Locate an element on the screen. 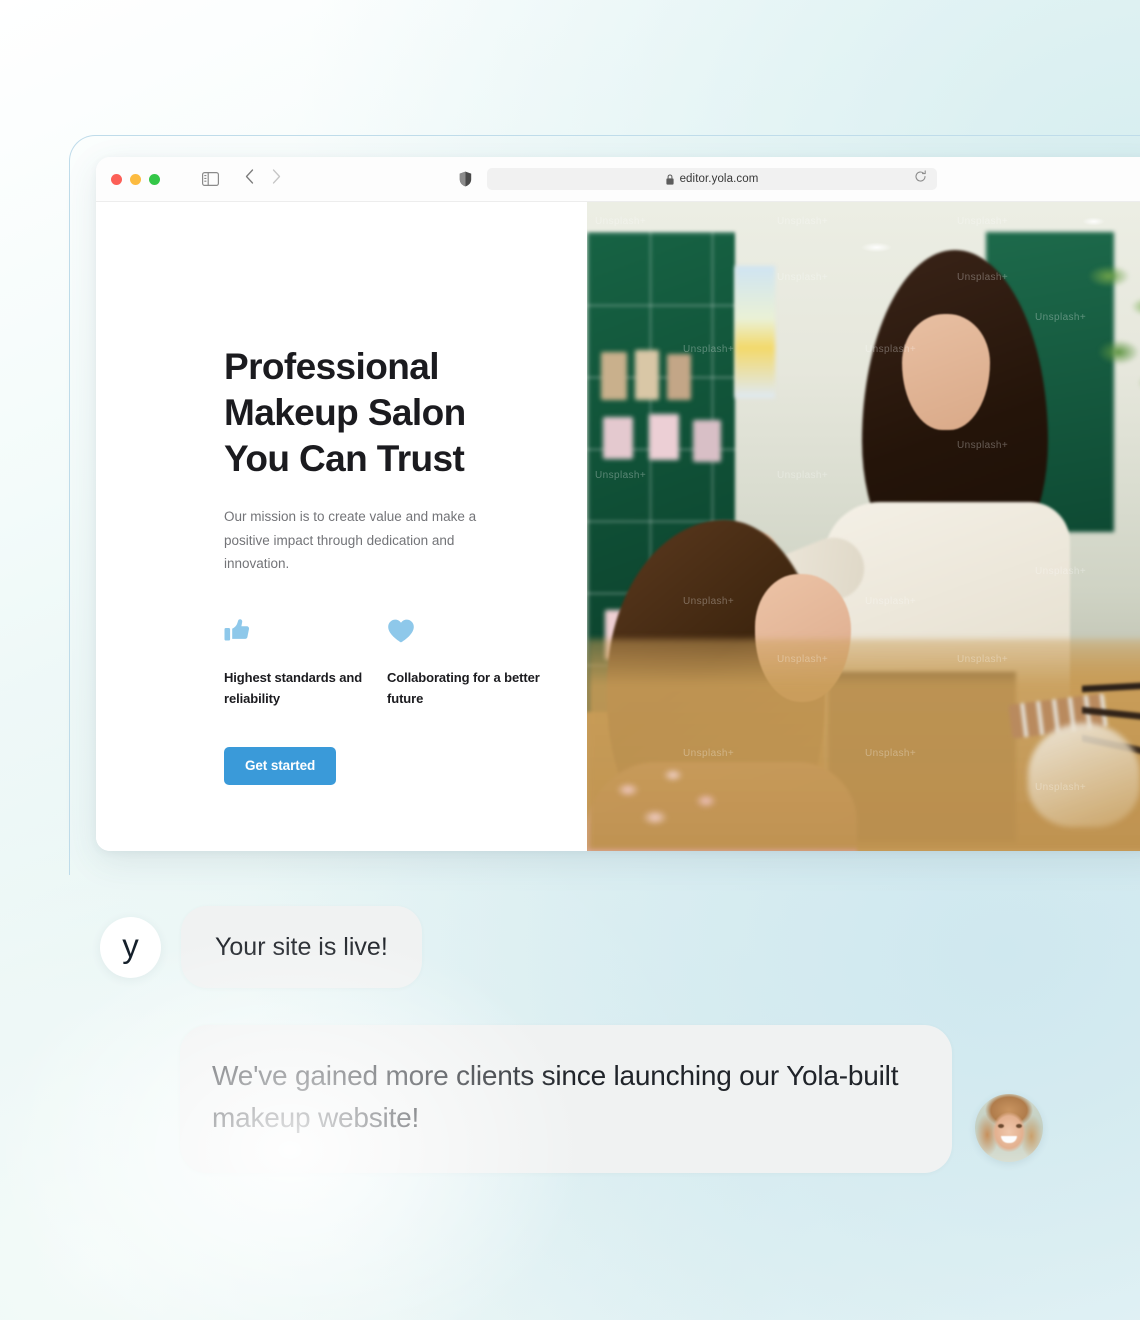  yola-logo-avatar: y is located at coordinates (130, 947).